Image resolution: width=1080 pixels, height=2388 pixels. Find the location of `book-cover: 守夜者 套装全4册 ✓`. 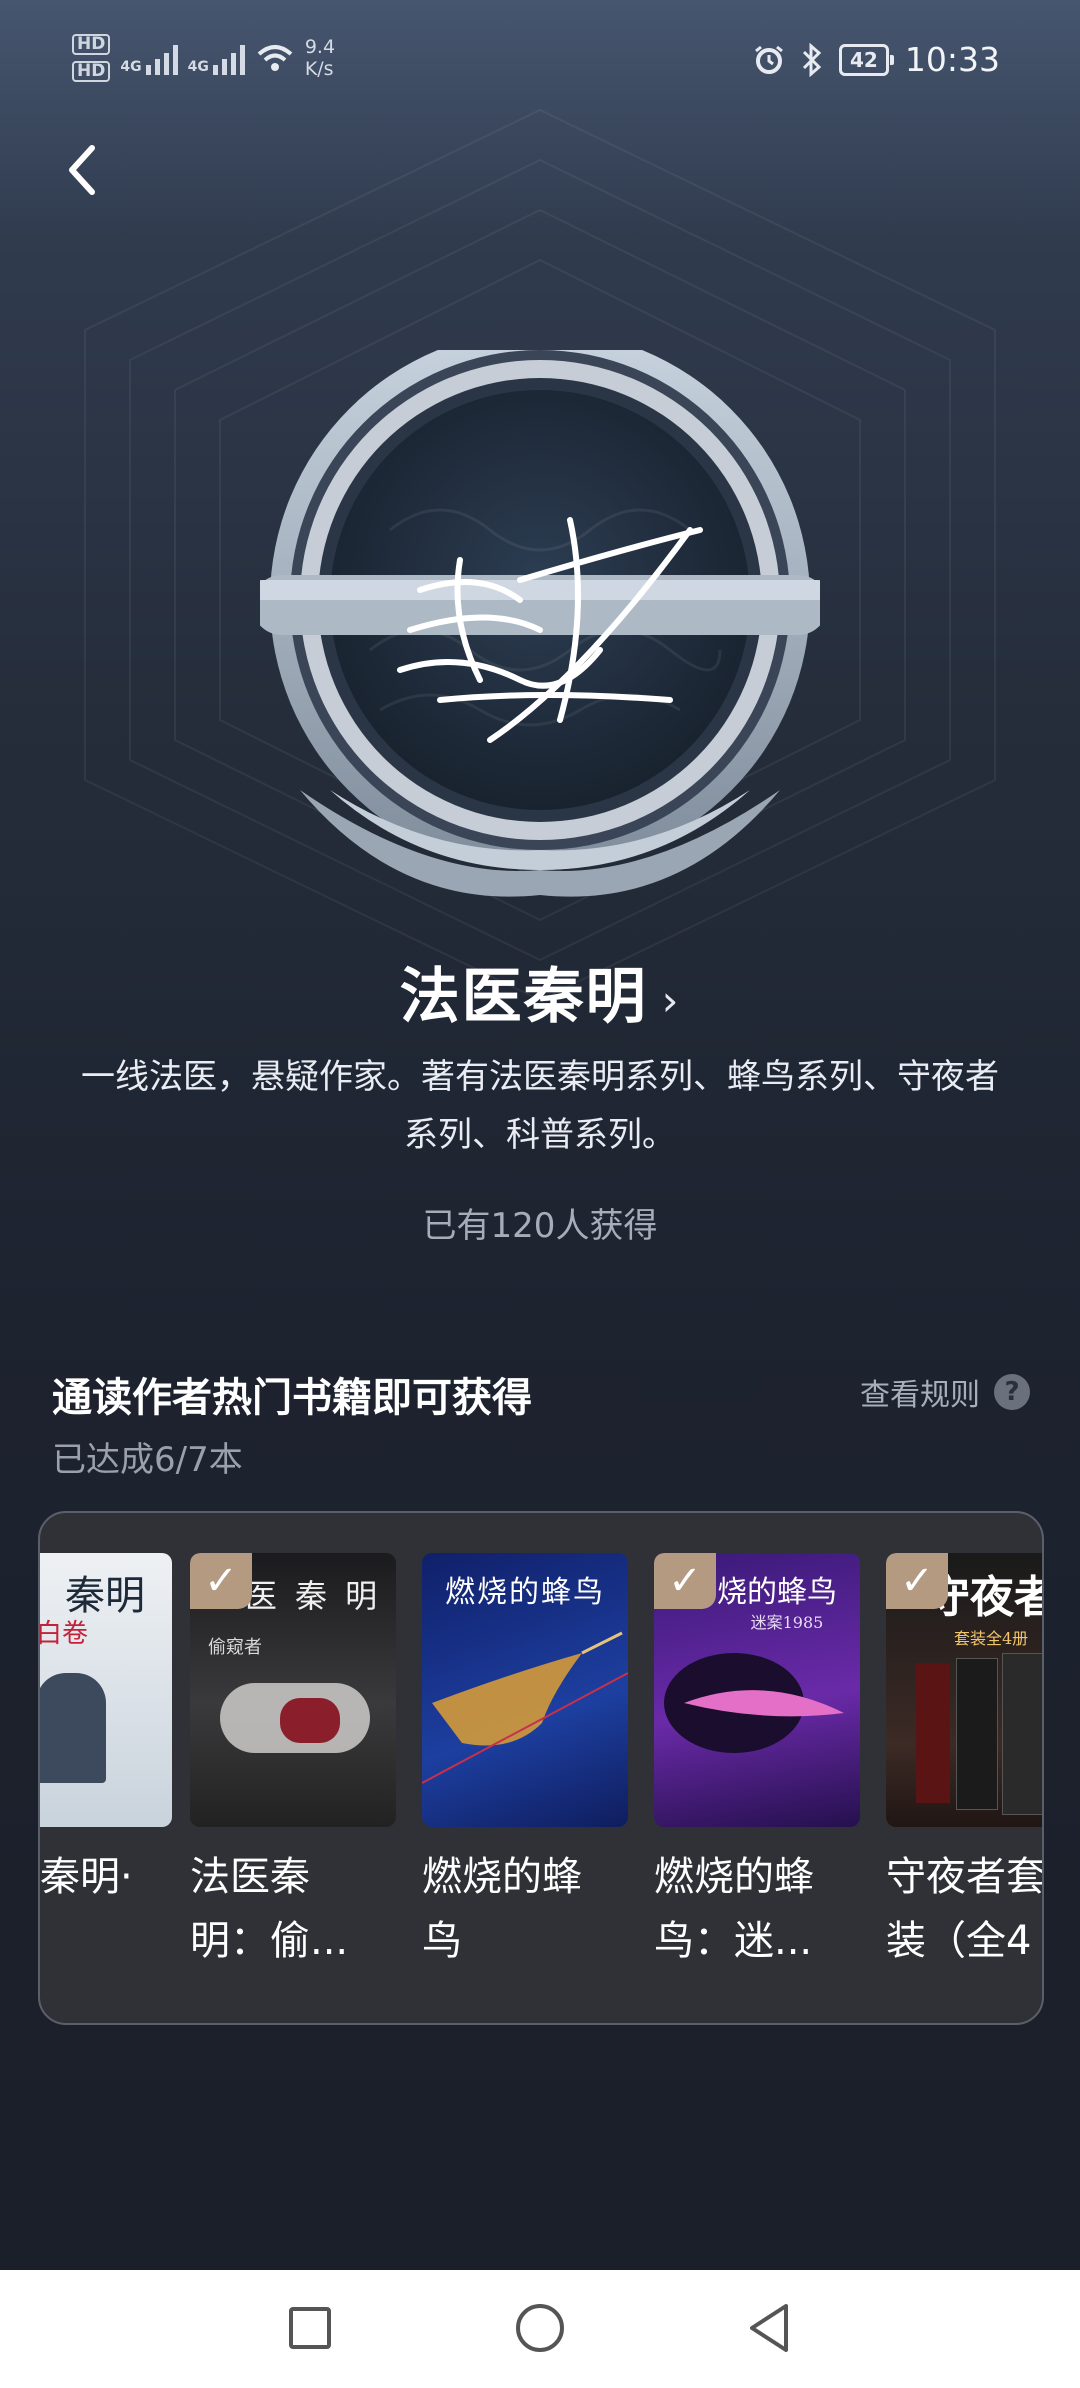

book-cover: 守夜者 套装全4册 ✓ is located at coordinates (964, 1690).